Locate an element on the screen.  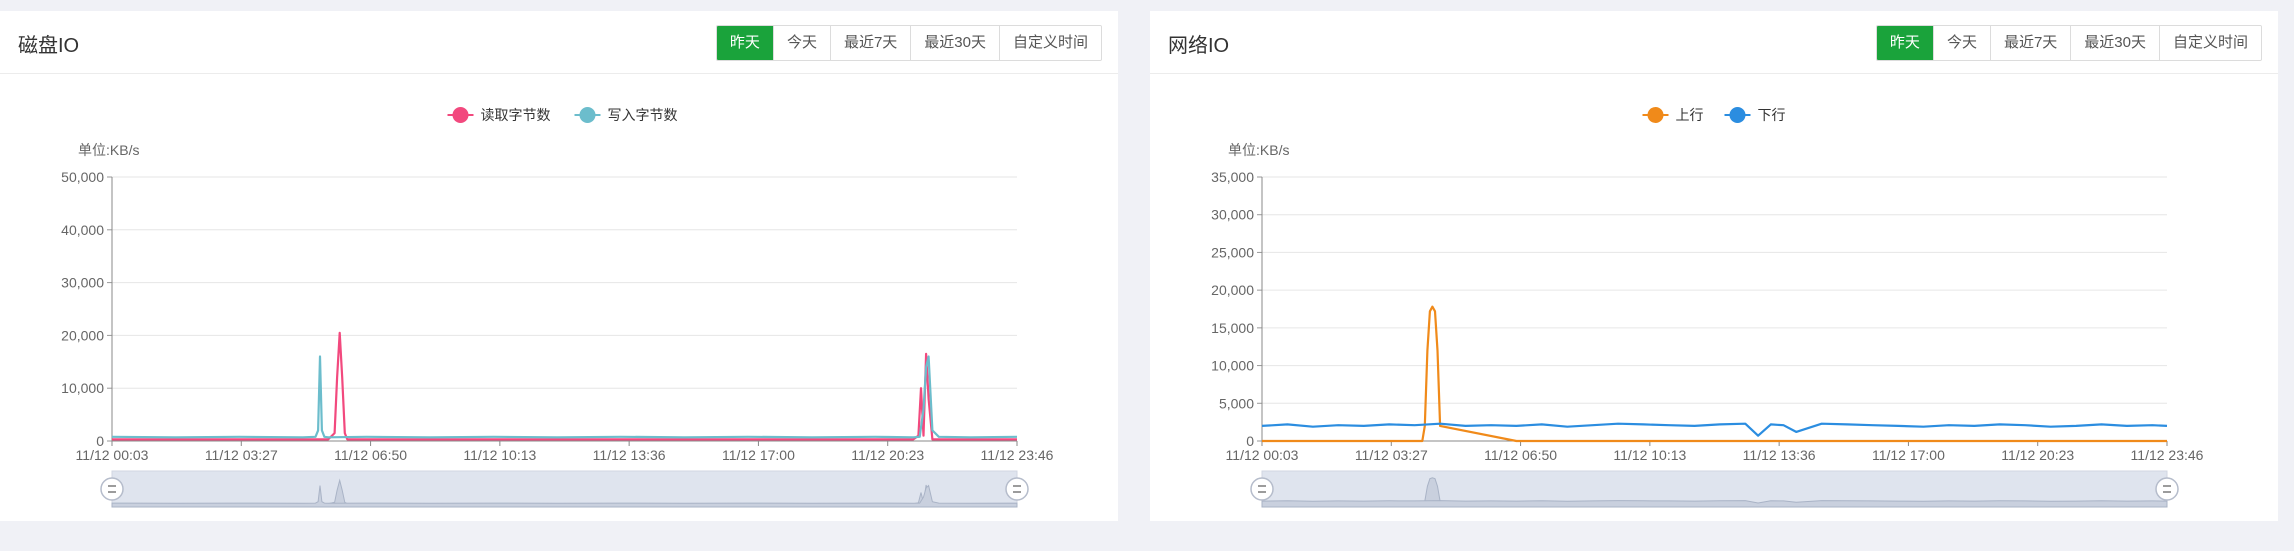
disk-unit-label: 单位:KB/s is located at coordinates (108, 150).